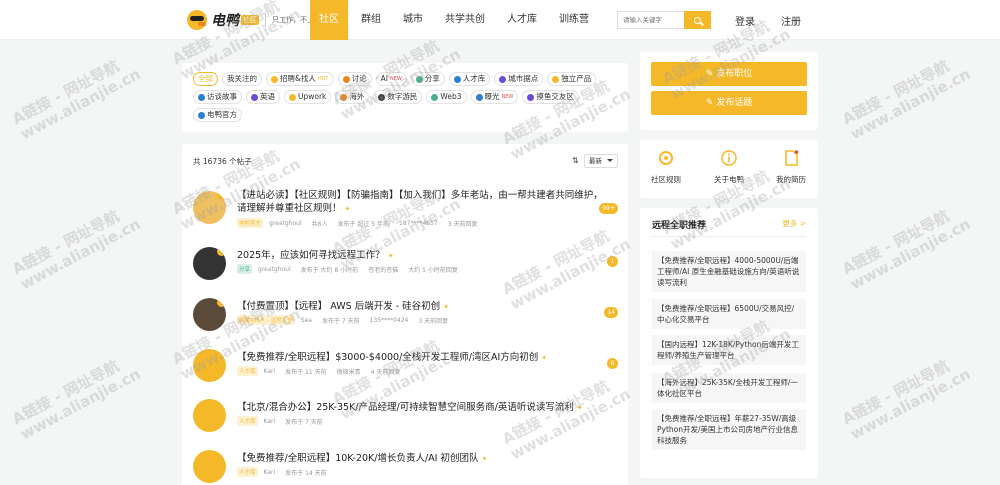 The image size is (1000, 485). I want to click on web3-icon, so click(435, 97).